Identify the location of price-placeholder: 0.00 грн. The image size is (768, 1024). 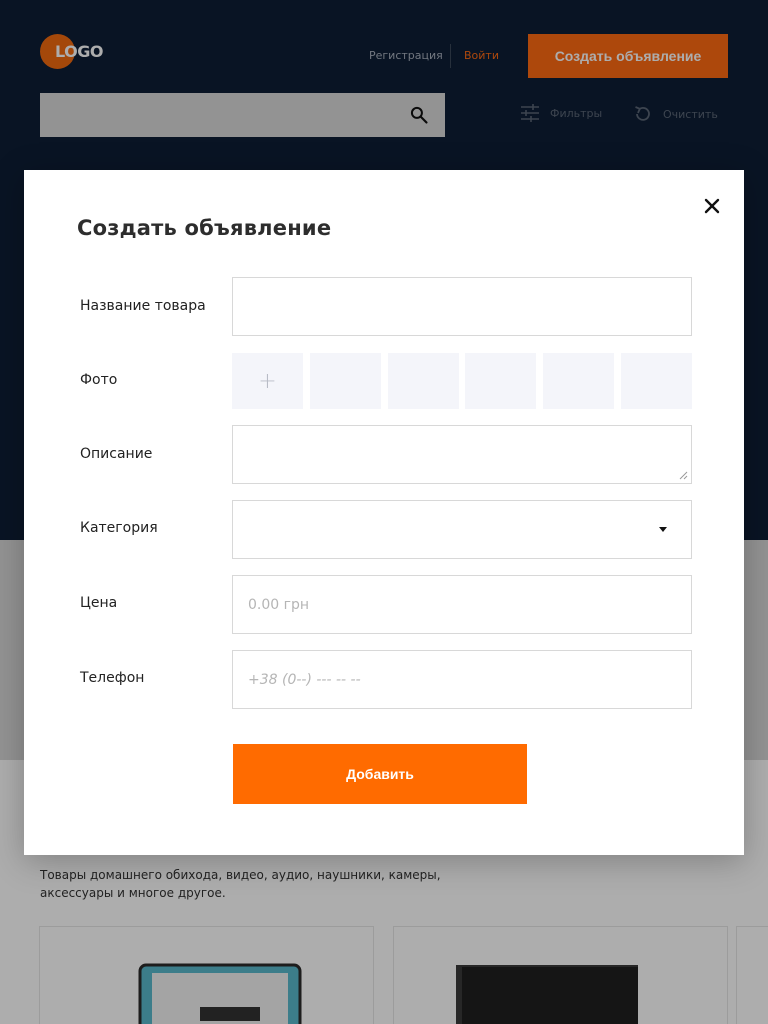
(279, 604).